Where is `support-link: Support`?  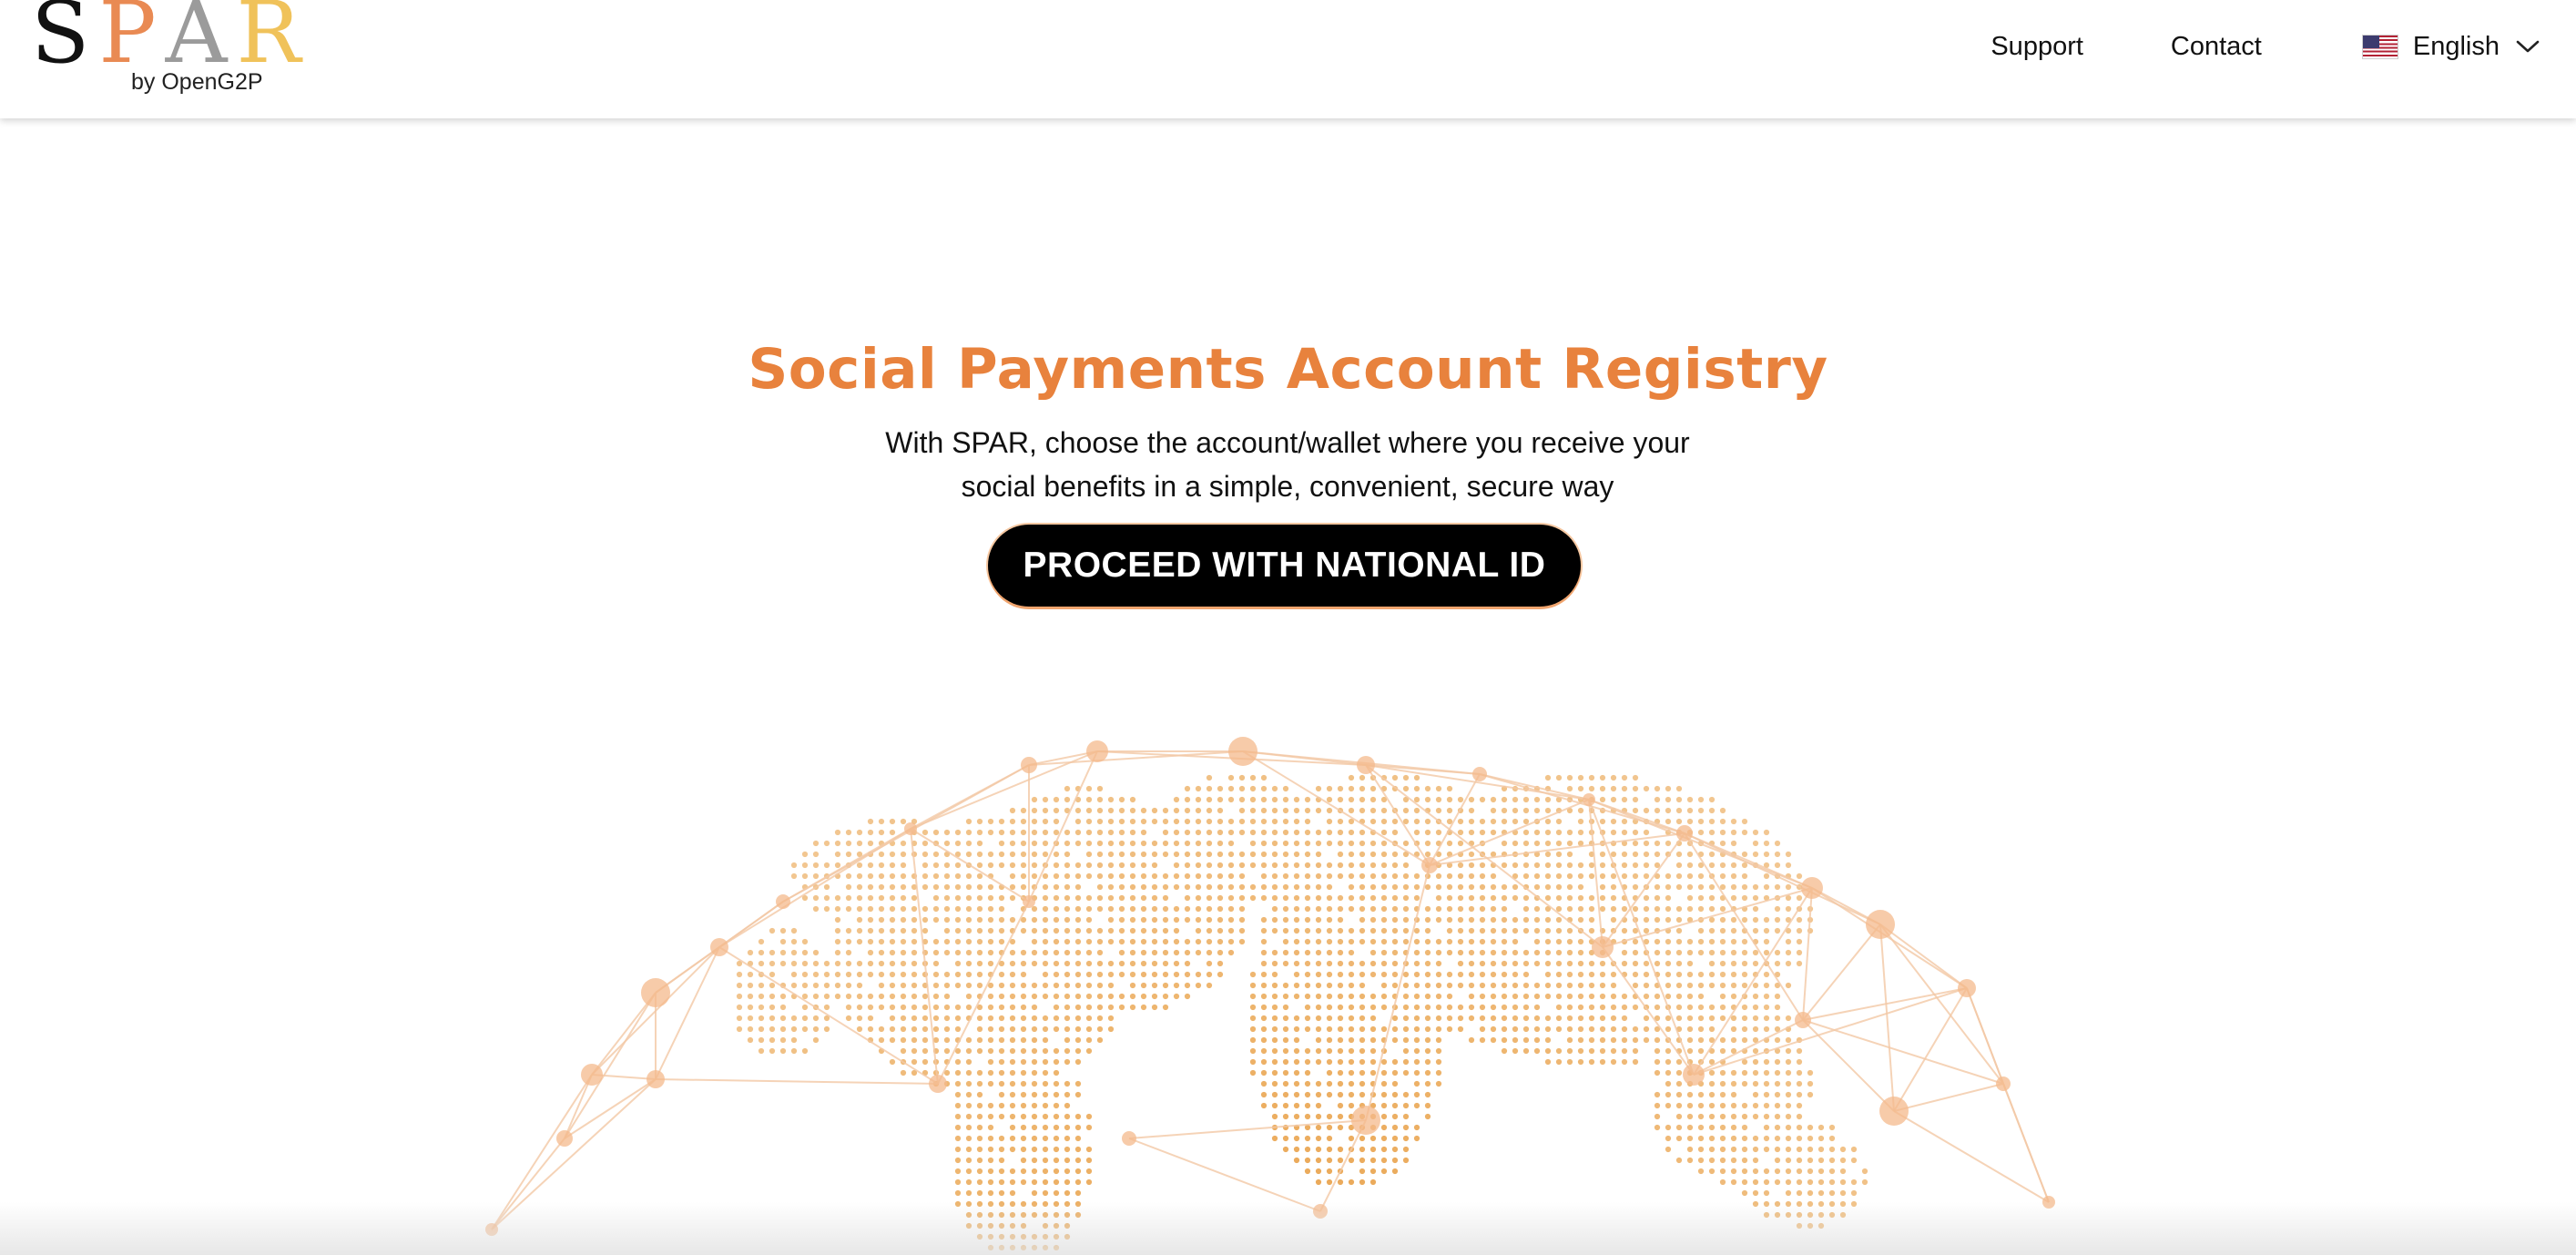
support-link: Support is located at coordinates (2037, 47).